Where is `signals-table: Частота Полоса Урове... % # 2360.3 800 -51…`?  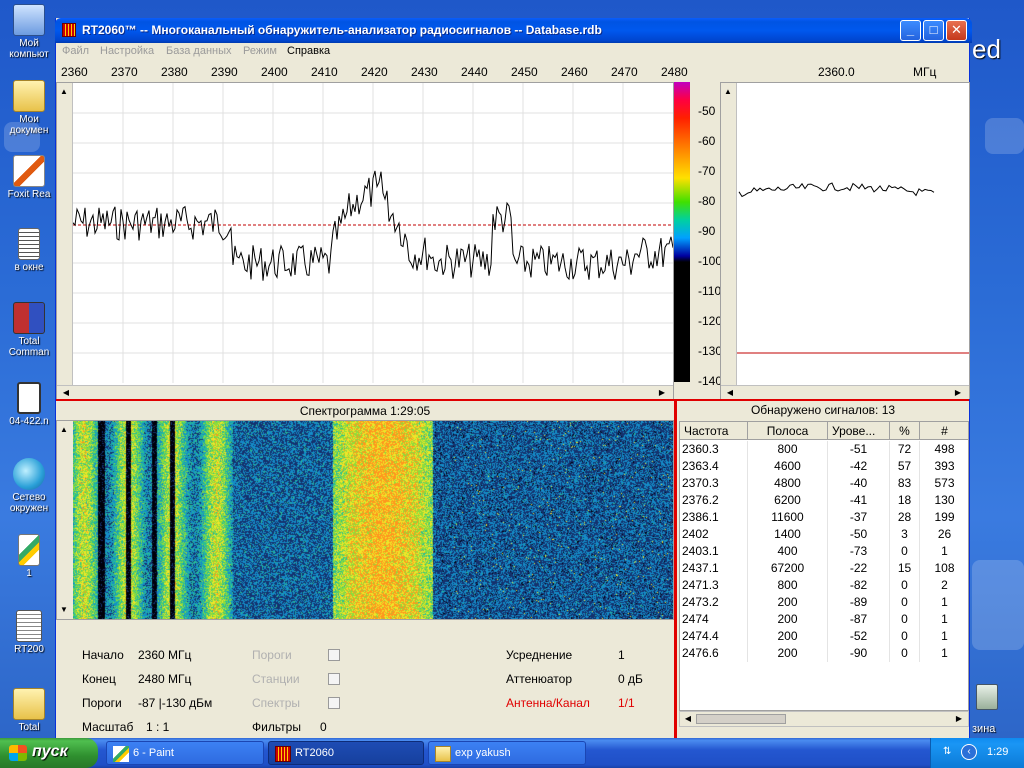 signals-table: Частота Полоса Урове... % # 2360.3 800 -51… is located at coordinates (824, 566).